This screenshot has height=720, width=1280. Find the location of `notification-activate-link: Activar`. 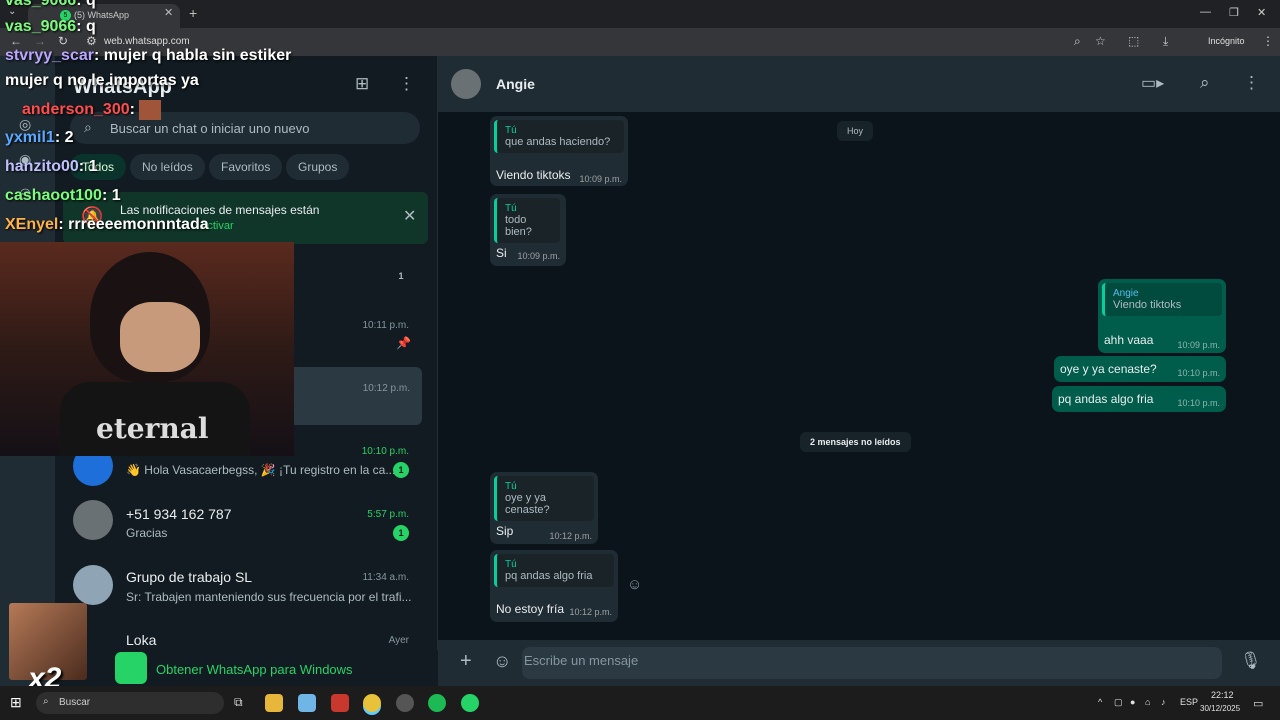

notification-activate-link: Activar is located at coordinates (217, 226).